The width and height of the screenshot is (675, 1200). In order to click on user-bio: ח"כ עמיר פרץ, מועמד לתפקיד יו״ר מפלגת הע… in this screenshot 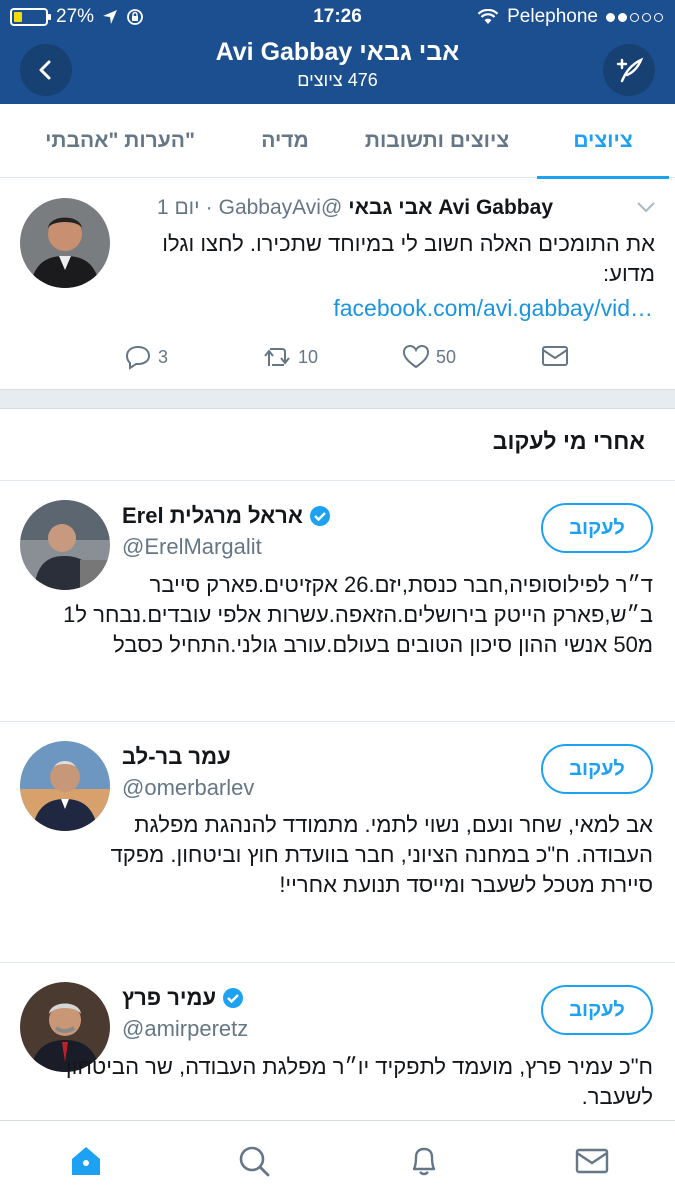, I will do `click(359, 1081)`.